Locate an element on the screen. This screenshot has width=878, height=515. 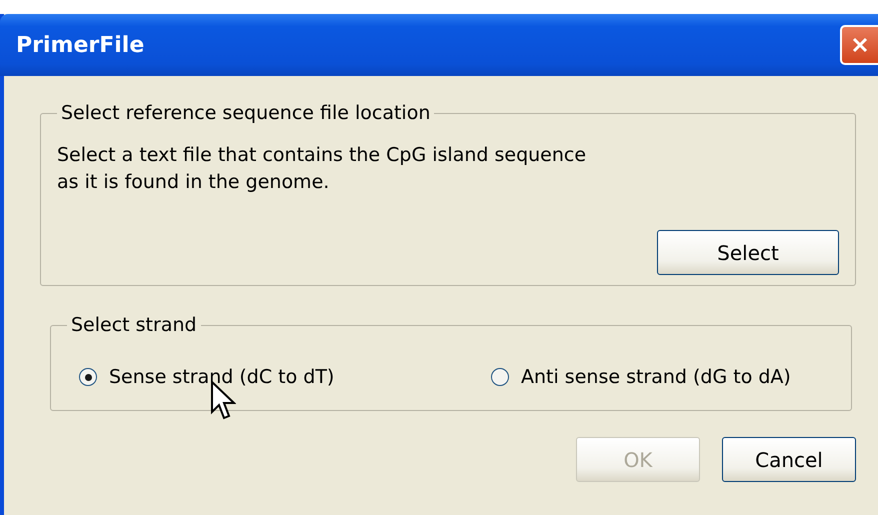
window-title: PrimerFile is located at coordinates (80, 45).